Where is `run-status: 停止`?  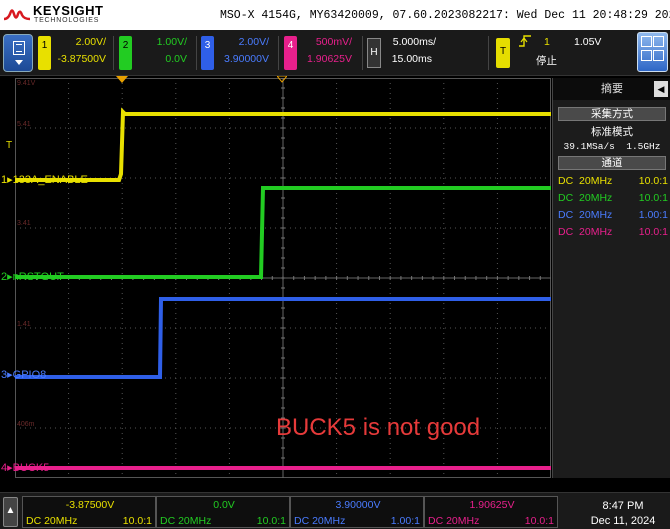 run-status: 停止 is located at coordinates (546, 61).